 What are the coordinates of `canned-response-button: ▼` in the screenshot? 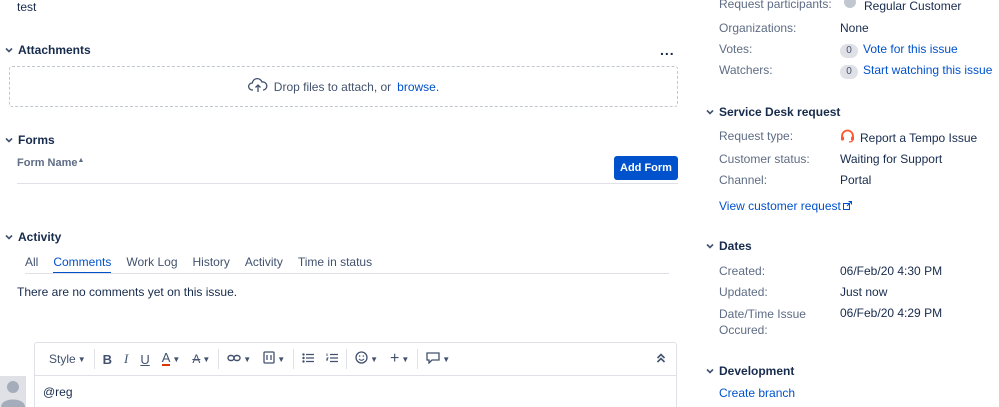 It's located at (438, 359).